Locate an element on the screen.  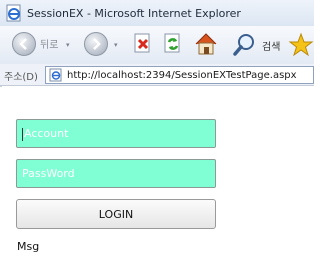
account-input: Account is located at coordinates (116, 133).